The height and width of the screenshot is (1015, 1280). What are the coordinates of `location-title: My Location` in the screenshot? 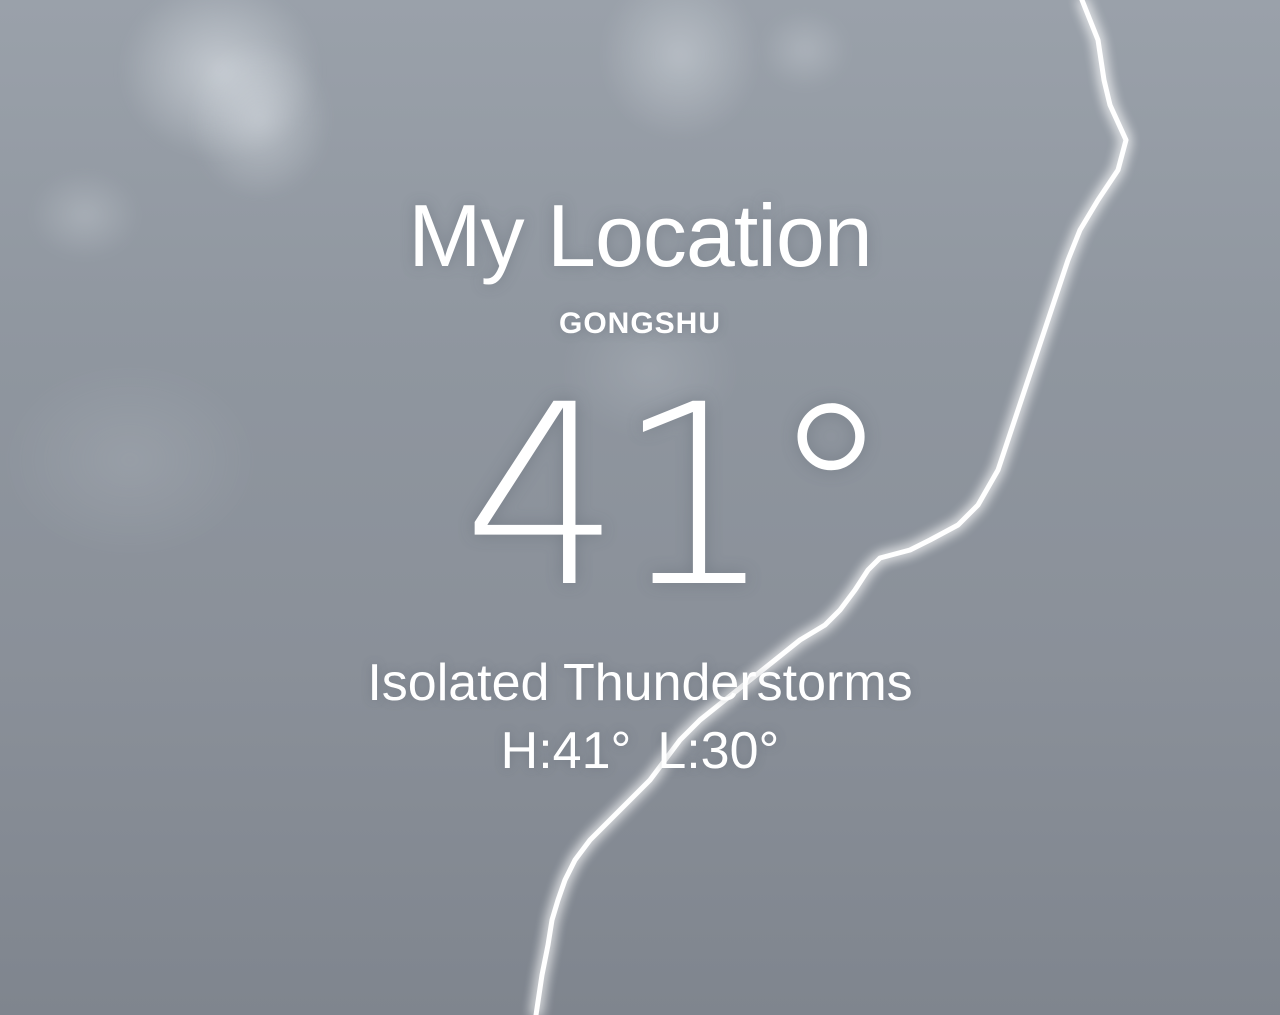 It's located at (640, 235).